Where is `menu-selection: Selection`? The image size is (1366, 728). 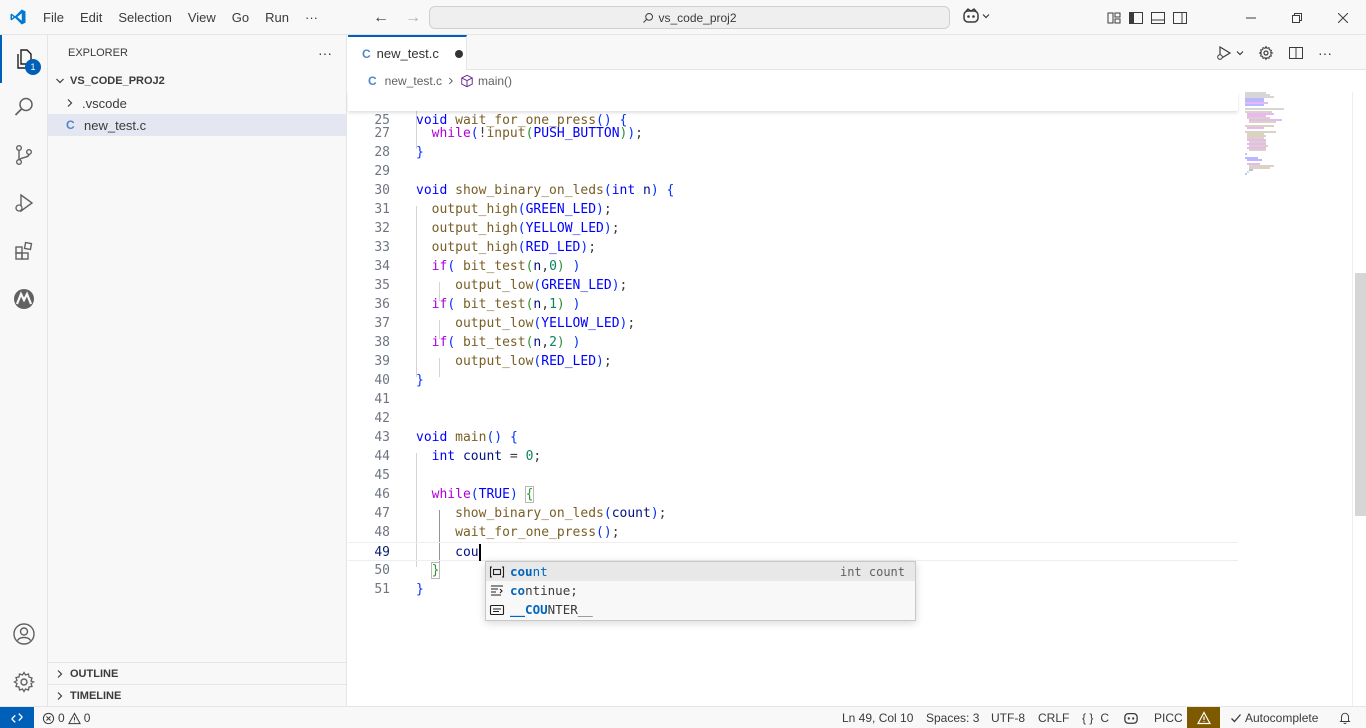 menu-selection: Selection is located at coordinates (144, 17).